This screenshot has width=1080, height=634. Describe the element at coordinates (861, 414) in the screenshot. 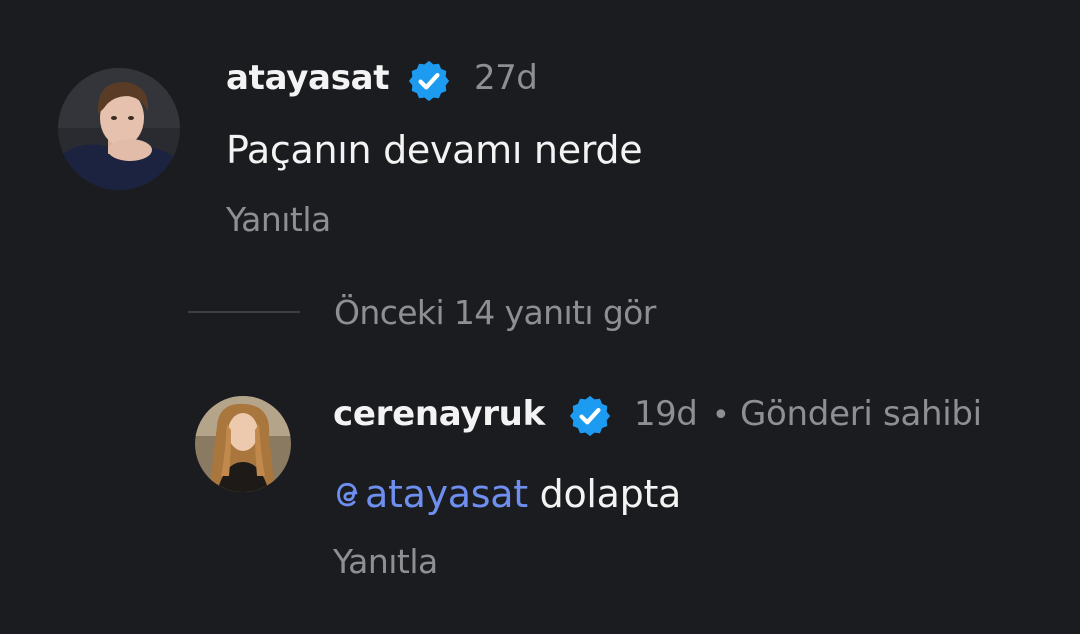

I see `author-badge: Gönderi sahibi` at that location.